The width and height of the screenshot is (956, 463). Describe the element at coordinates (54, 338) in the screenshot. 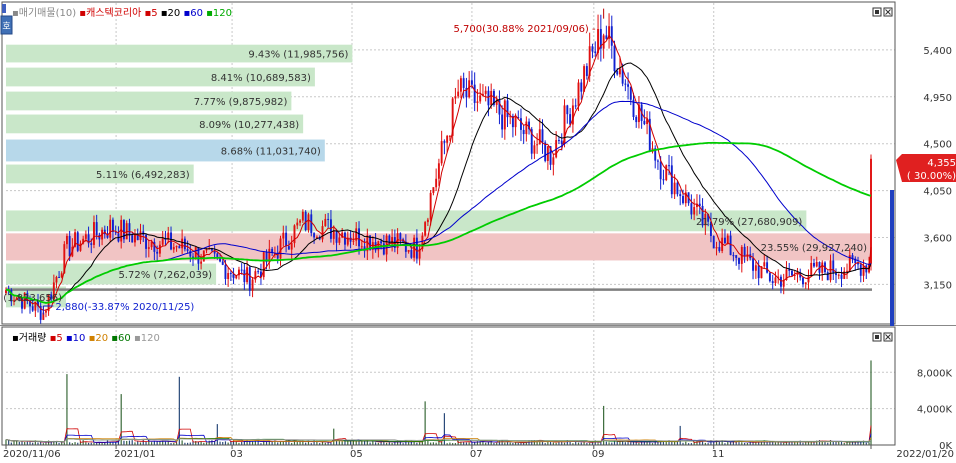

I see `legend-item: ▪5` at that location.